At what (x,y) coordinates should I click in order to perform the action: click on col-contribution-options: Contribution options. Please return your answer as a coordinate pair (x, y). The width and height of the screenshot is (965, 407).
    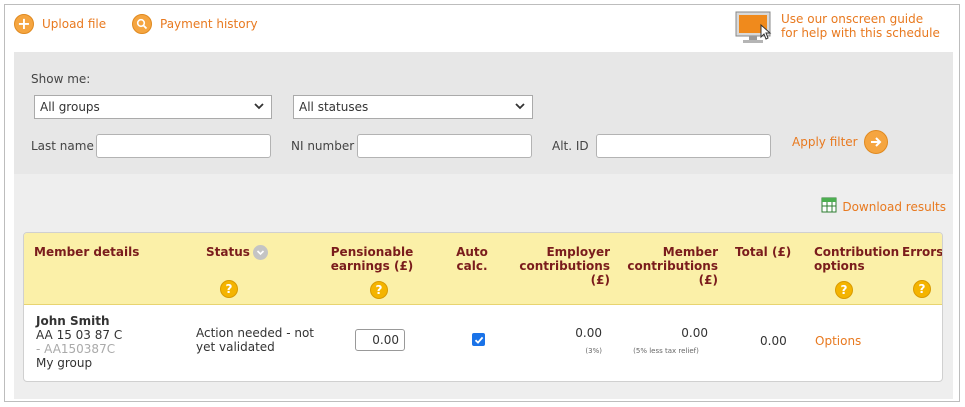
    Looking at the image, I should click on (856, 259).